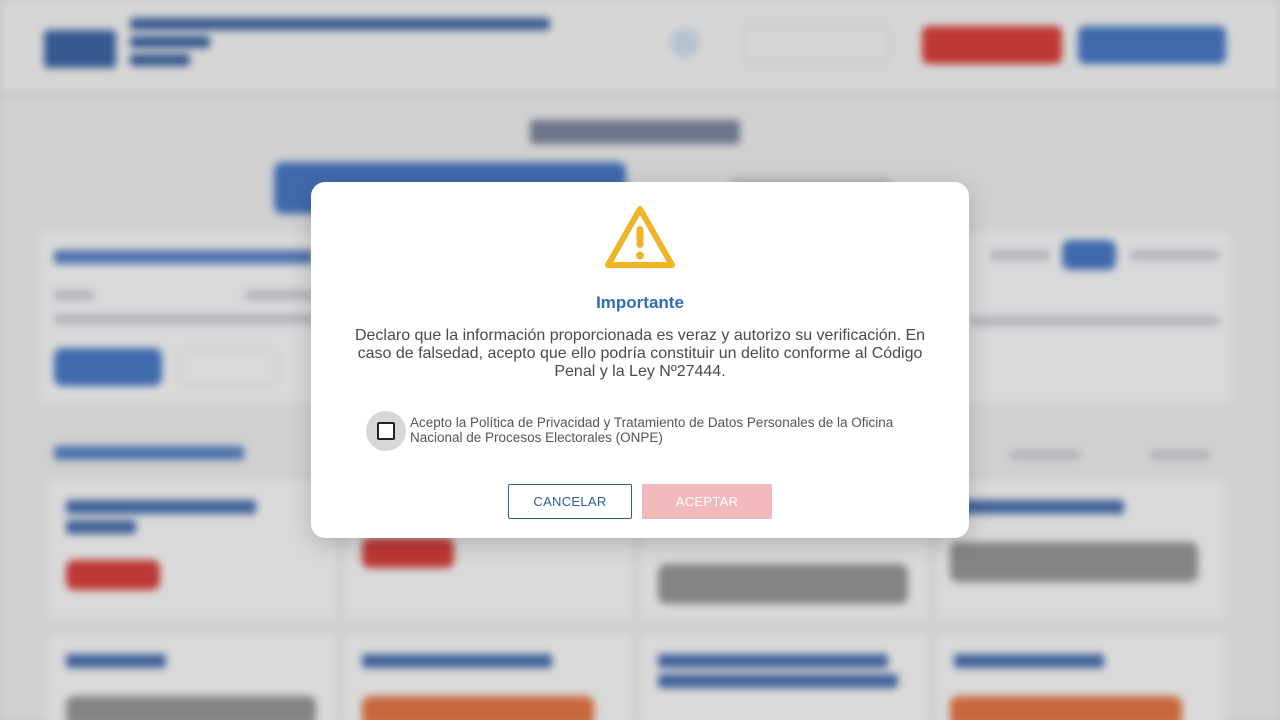  What do you see at coordinates (386, 431) in the screenshot?
I see `privacy-consent-checkbox` at bounding box center [386, 431].